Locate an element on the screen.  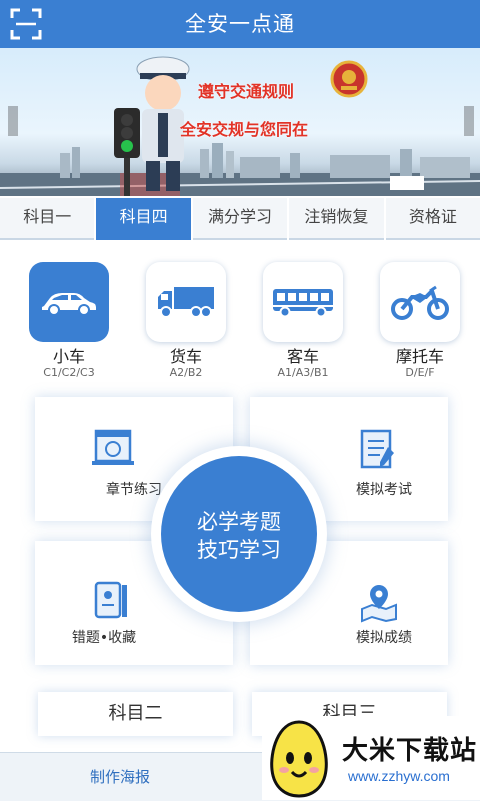
watermark-url: www.zzhyw.com is located at coordinates (399, 776).